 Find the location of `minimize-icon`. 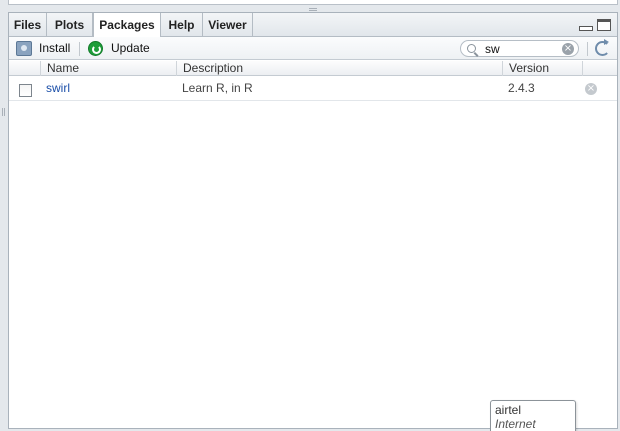

minimize-icon is located at coordinates (585, 25).